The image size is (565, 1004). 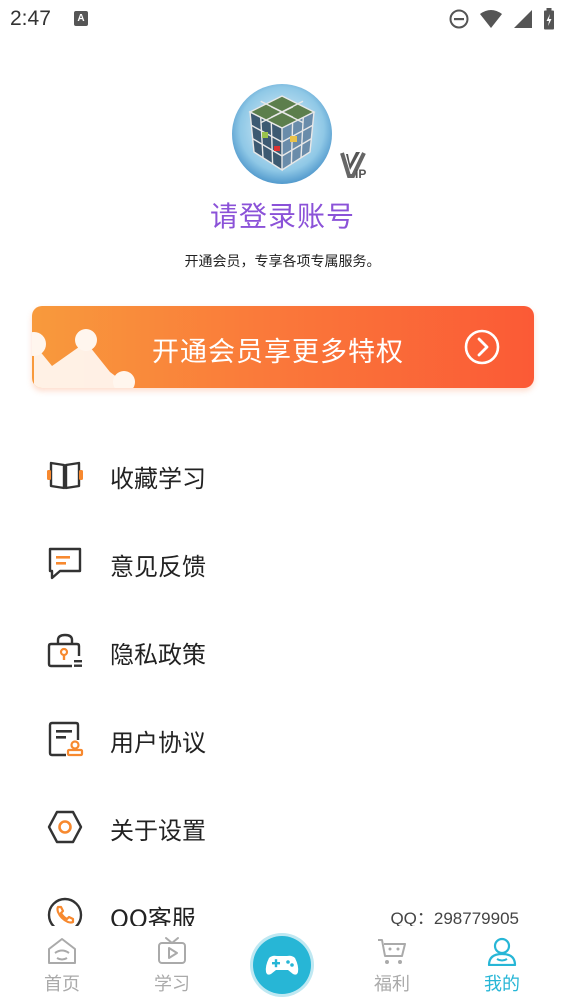 What do you see at coordinates (502, 984) in the screenshot?
I see `nav-label: 我的` at bounding box center [502, 984].